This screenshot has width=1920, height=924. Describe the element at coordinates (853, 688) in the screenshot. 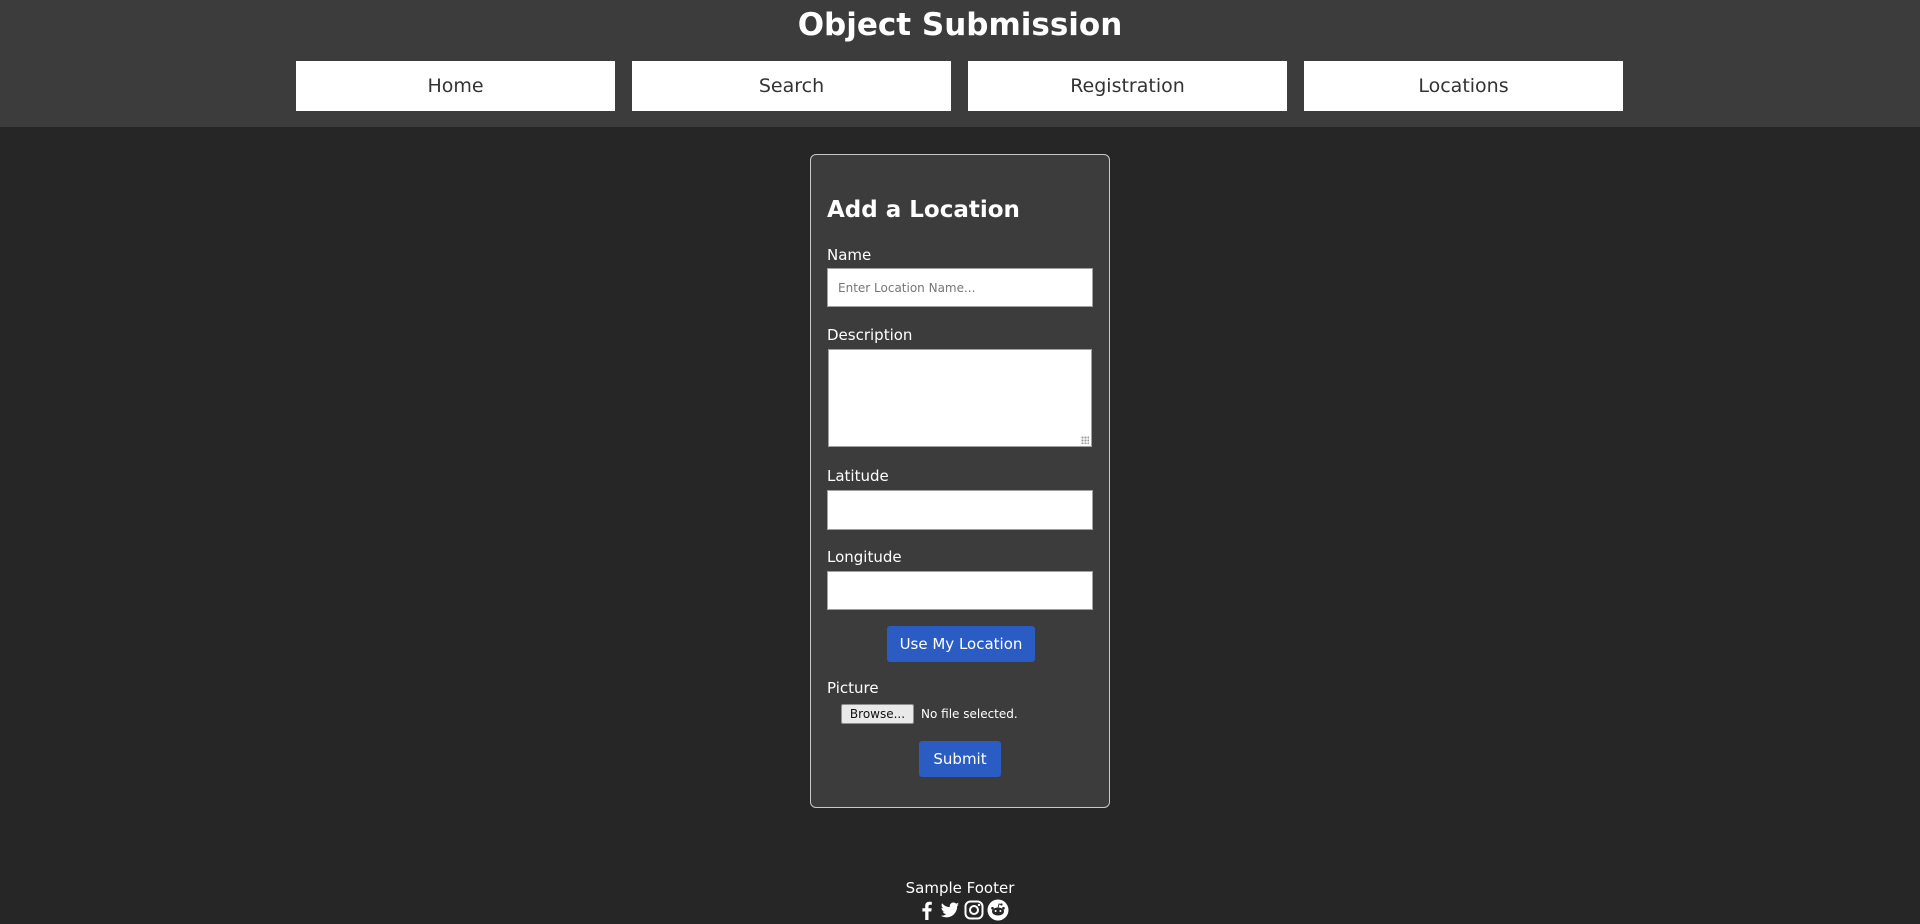

I see `picture-label: Picture` at that location.